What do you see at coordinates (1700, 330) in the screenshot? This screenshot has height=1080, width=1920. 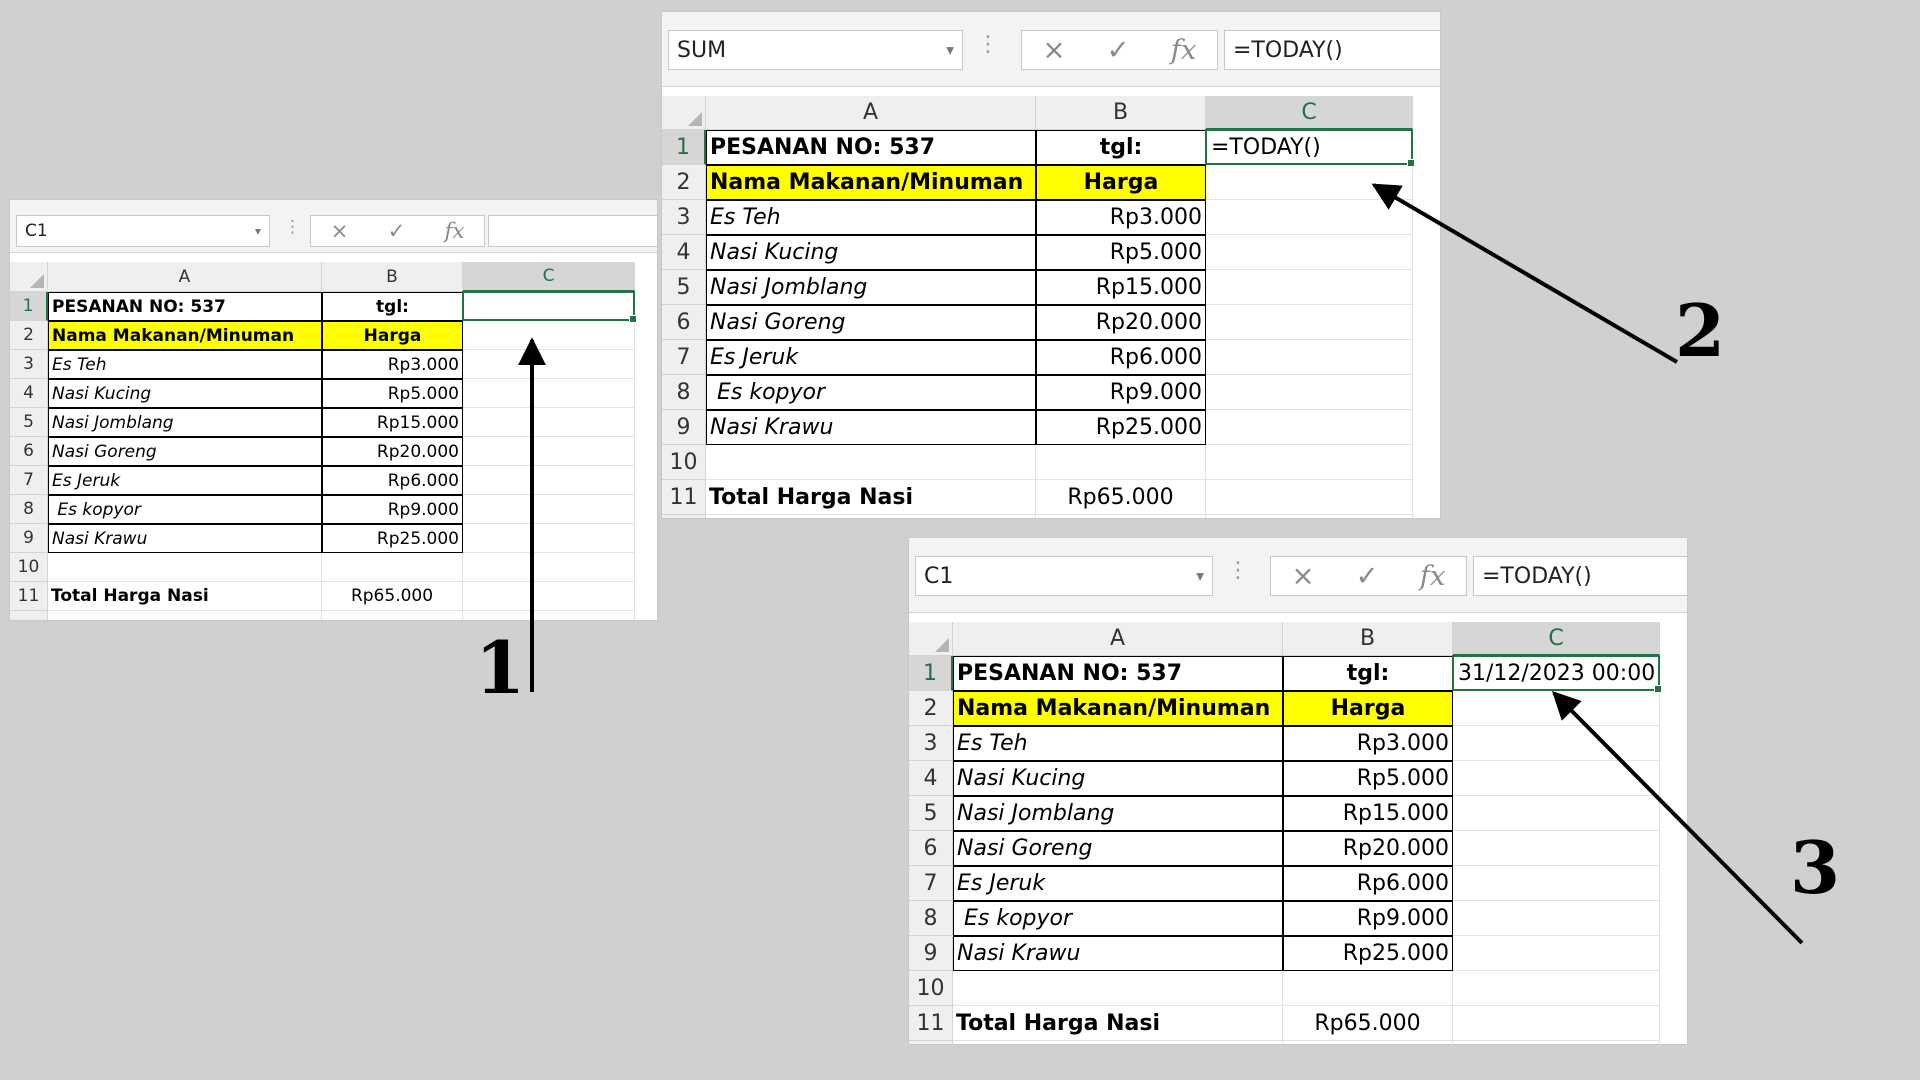 I see `step-label-2: 2` at bounding box center [1700, 330].